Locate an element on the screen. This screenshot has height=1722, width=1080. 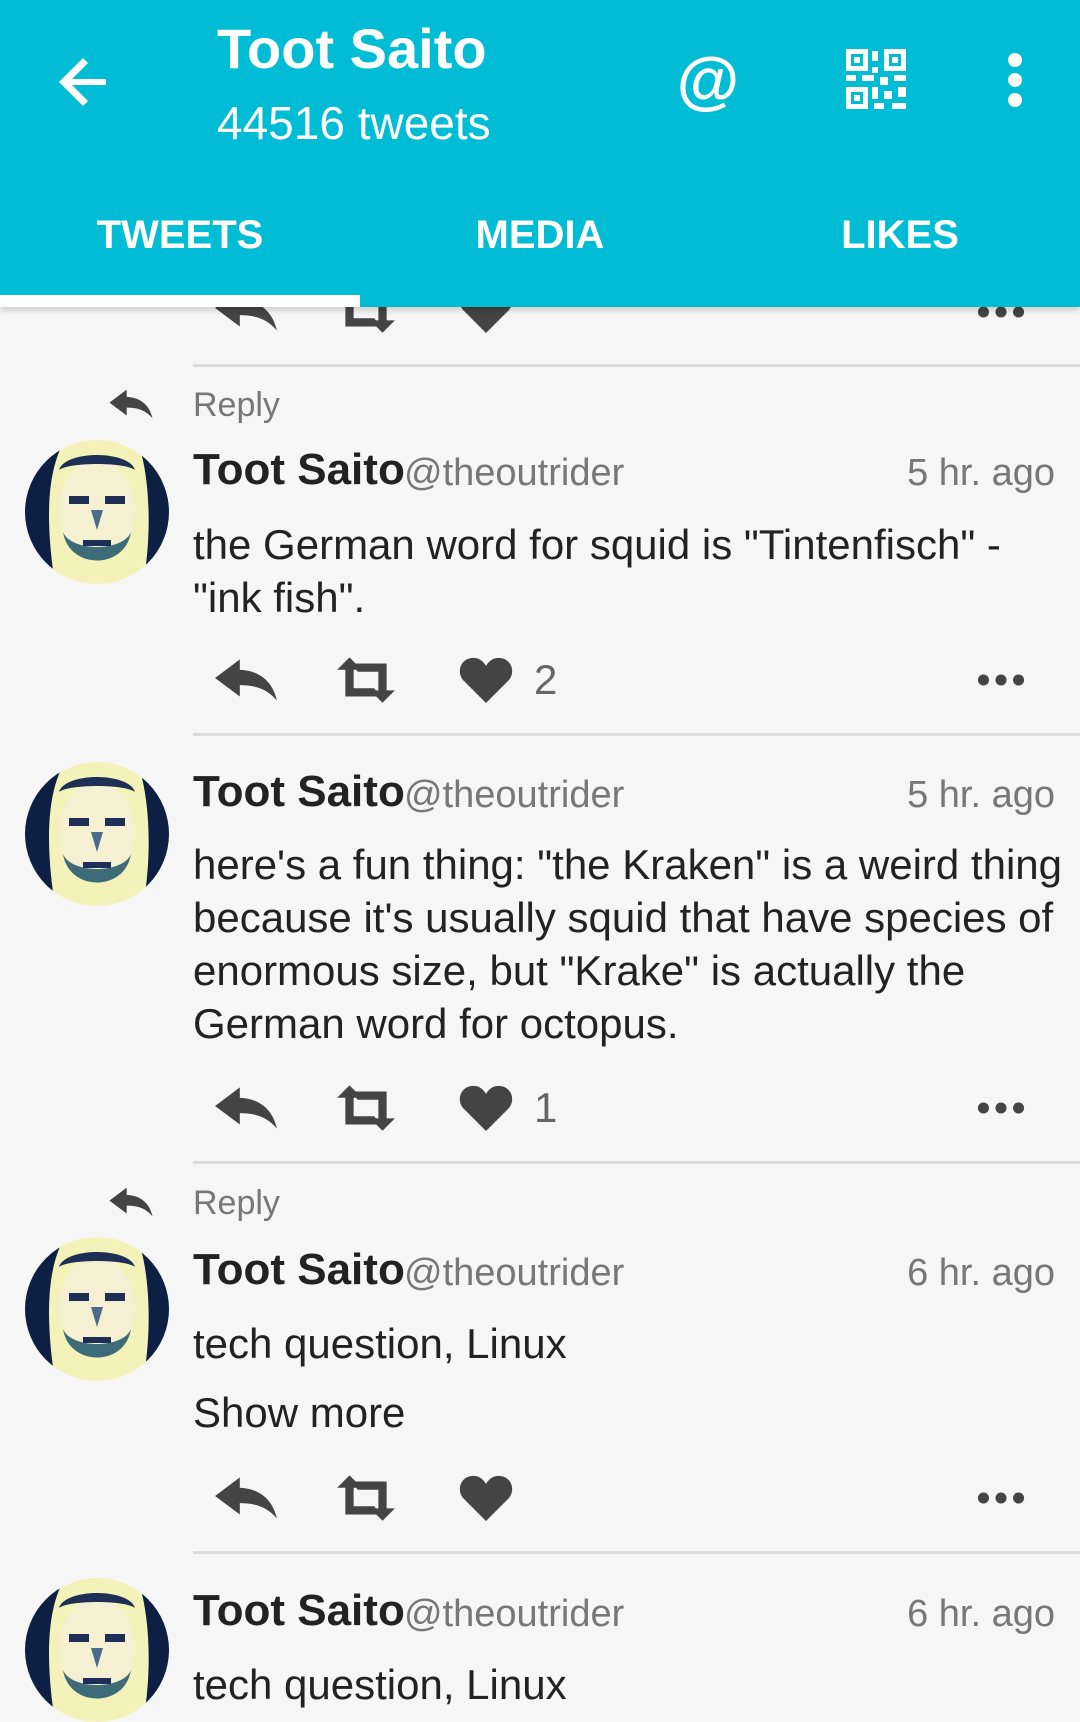
tweet-actions is located at coordinates (540, 1498).